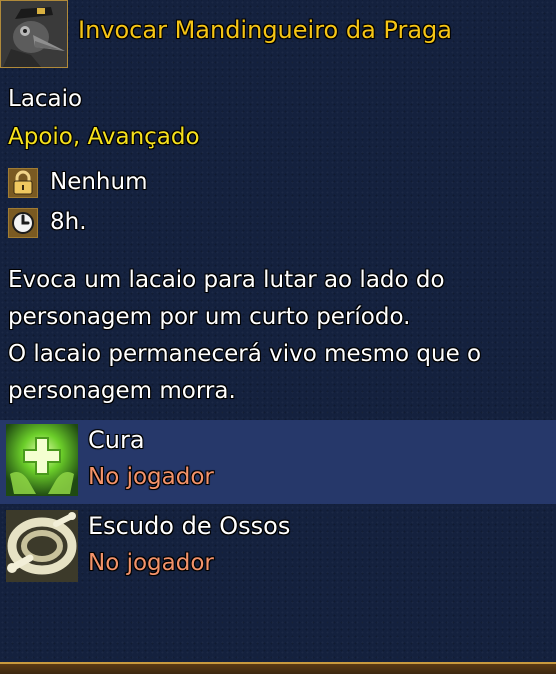 This screenshot has width=556, height=674. I want to click on heal-icon, so click(42, 460).